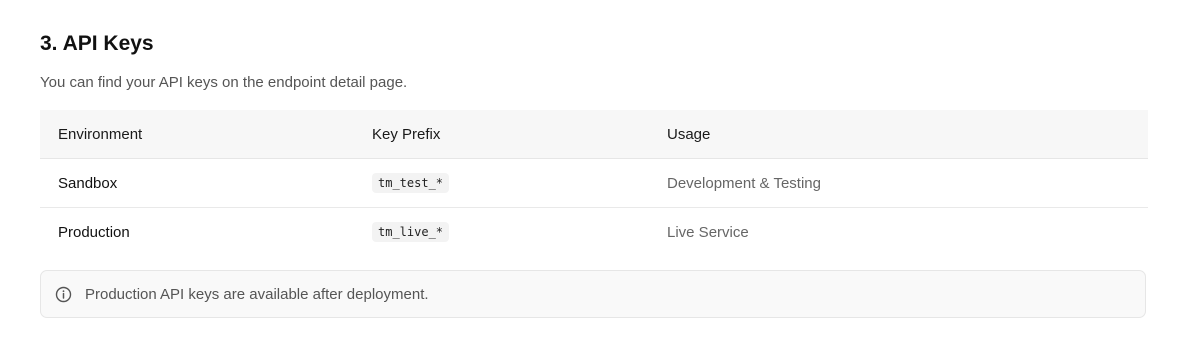 Image resolution: width=1200 pixels, height=349 pixels. Describe the element at coordinates (898, 183) in the screenshot. I see `usage-cell: Development & Testing` at that location.